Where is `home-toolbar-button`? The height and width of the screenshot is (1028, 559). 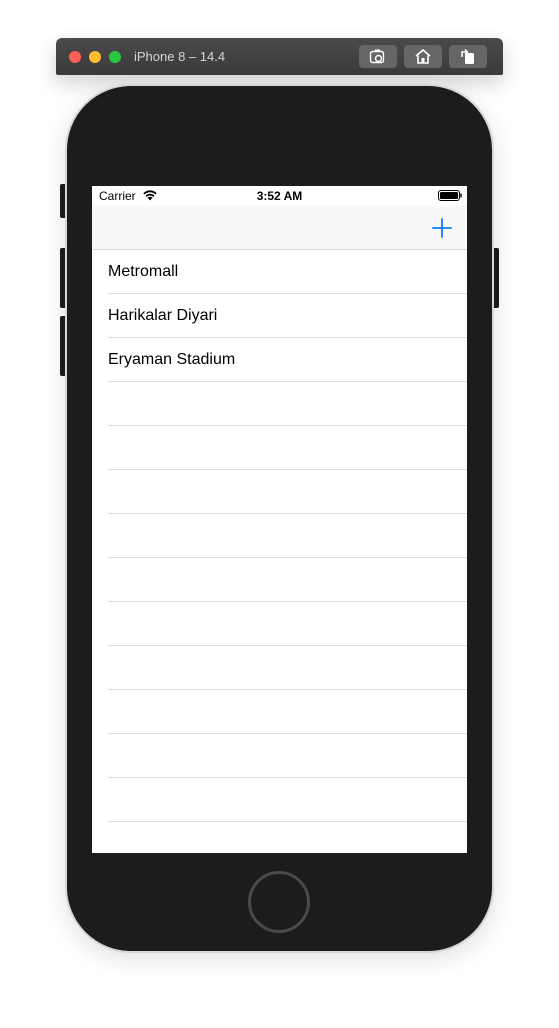 home-toolbar-button is located at coordinates (423, 56).